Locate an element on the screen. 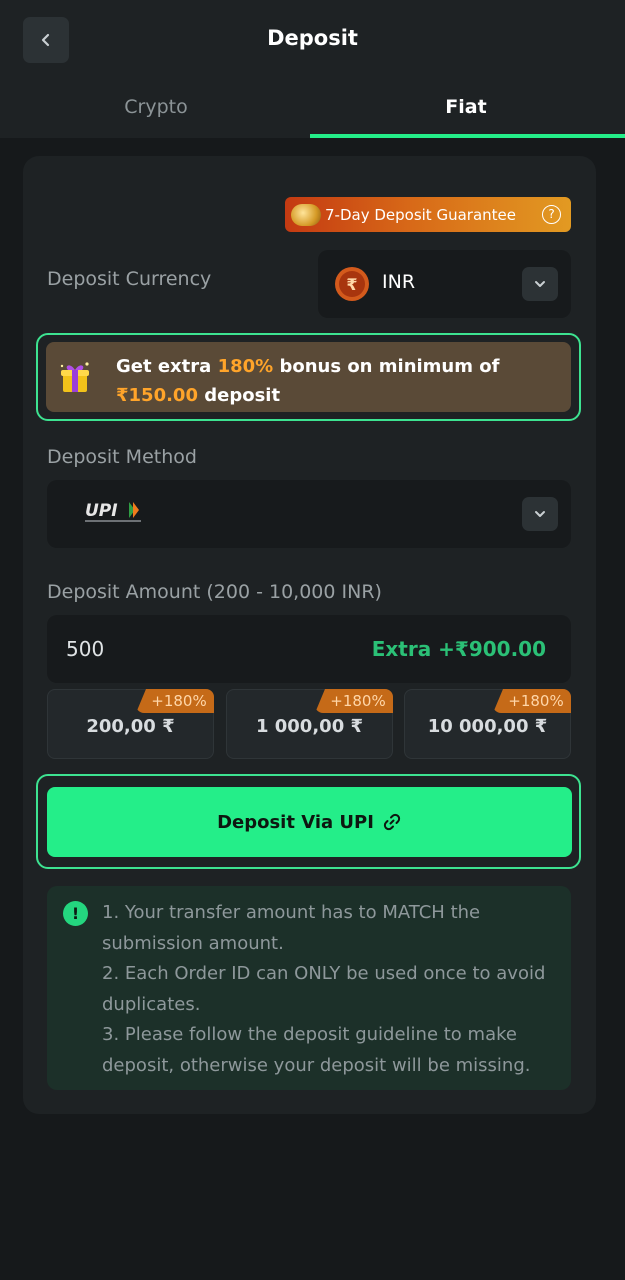 This screenshot has width=625, height=1280. method-dropdown-button is located at coordinates (540, 514).